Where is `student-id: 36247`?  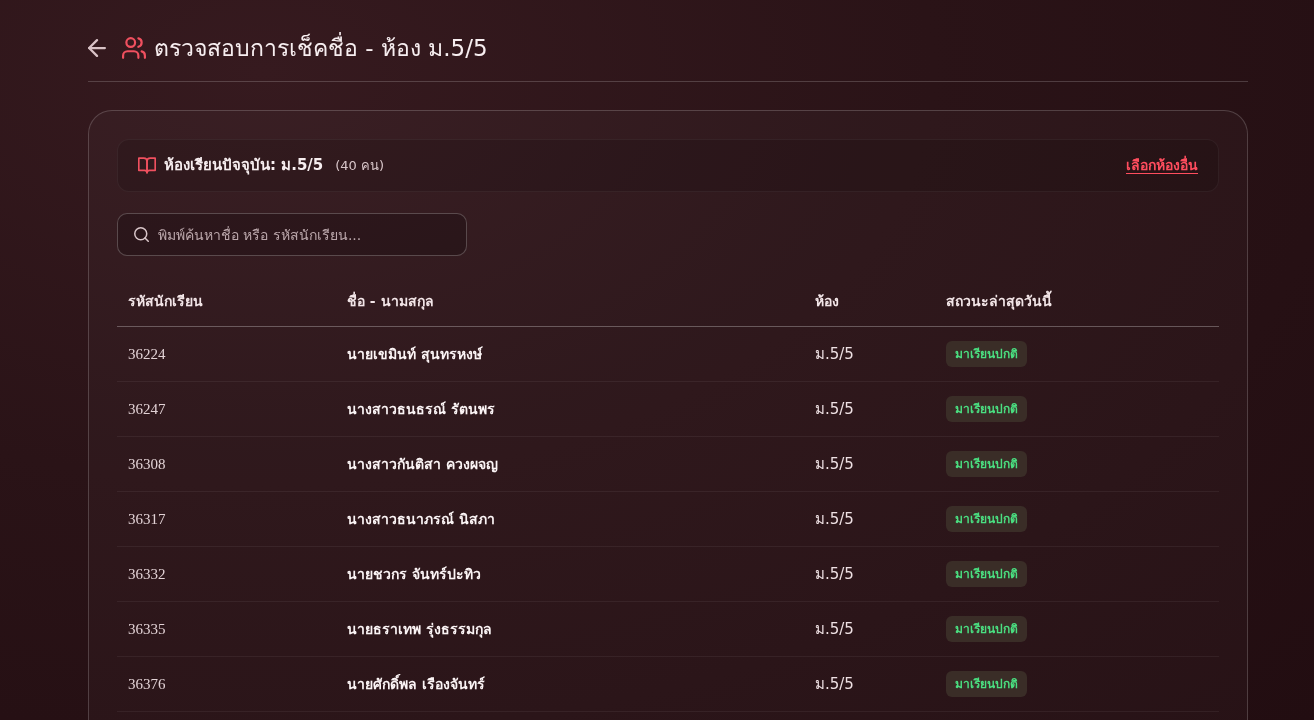 student-id: 36247 is located at coordinates (147, 408).